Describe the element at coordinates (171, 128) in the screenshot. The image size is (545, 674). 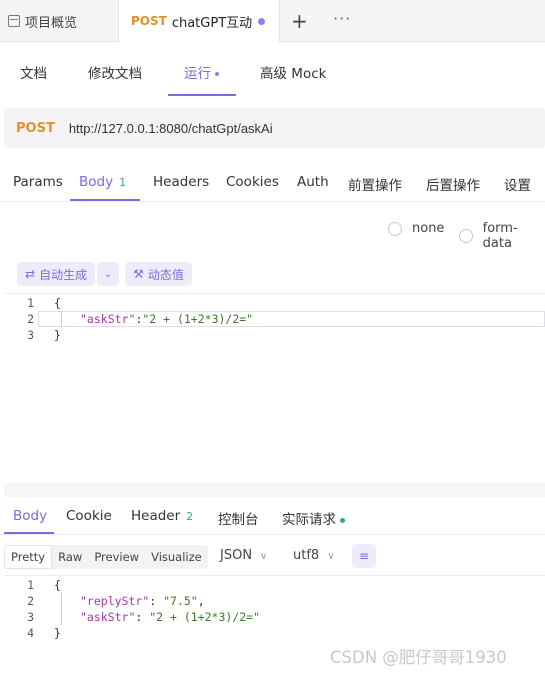
I see `request-url-input: http://127.0.0.1:8080/chatGpt/askAi` at that location.